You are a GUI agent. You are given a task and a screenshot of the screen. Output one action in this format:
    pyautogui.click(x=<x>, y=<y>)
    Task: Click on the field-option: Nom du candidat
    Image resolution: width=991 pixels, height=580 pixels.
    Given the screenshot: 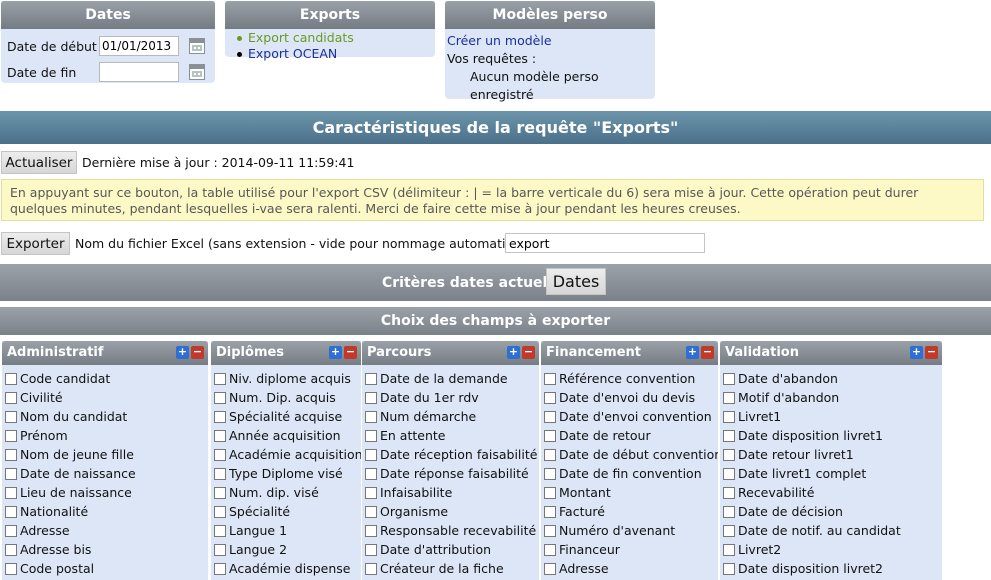 What is the action you would take?
    pyautogui.click(x=106, y=416)
    